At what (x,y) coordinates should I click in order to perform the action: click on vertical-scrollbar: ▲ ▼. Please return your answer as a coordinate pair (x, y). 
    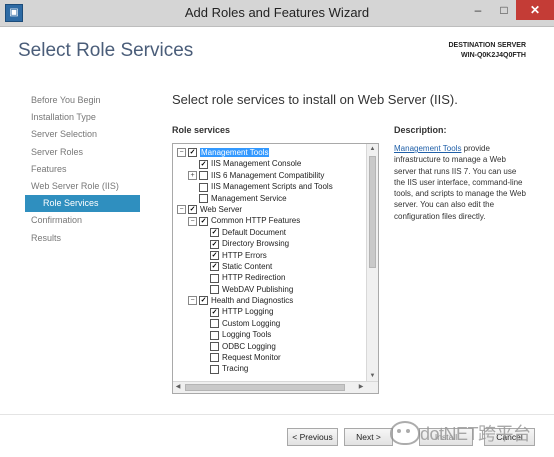
    Looking at the image, I should click on (372, 262).